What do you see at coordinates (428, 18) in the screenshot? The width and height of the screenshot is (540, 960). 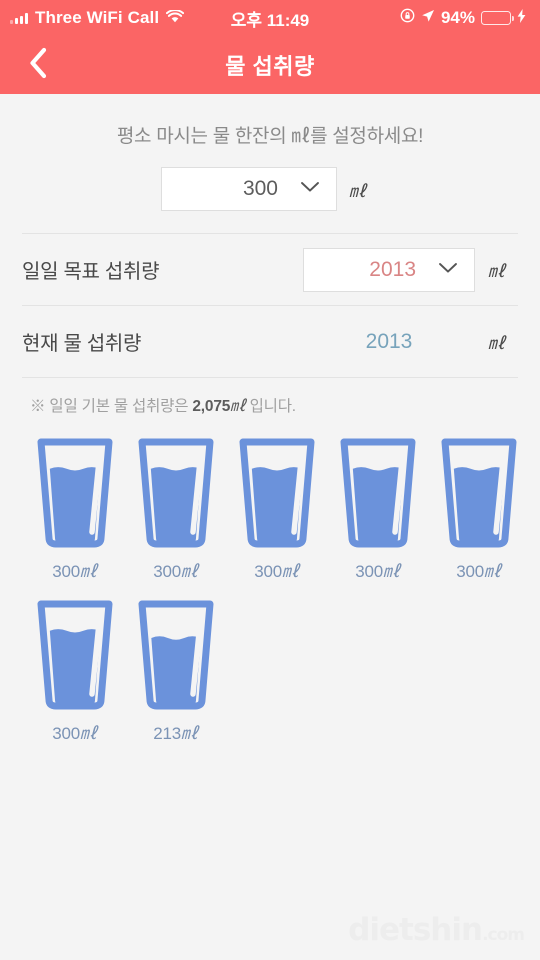 I see `location-arrow-icon` at bounding box center [428, 18].